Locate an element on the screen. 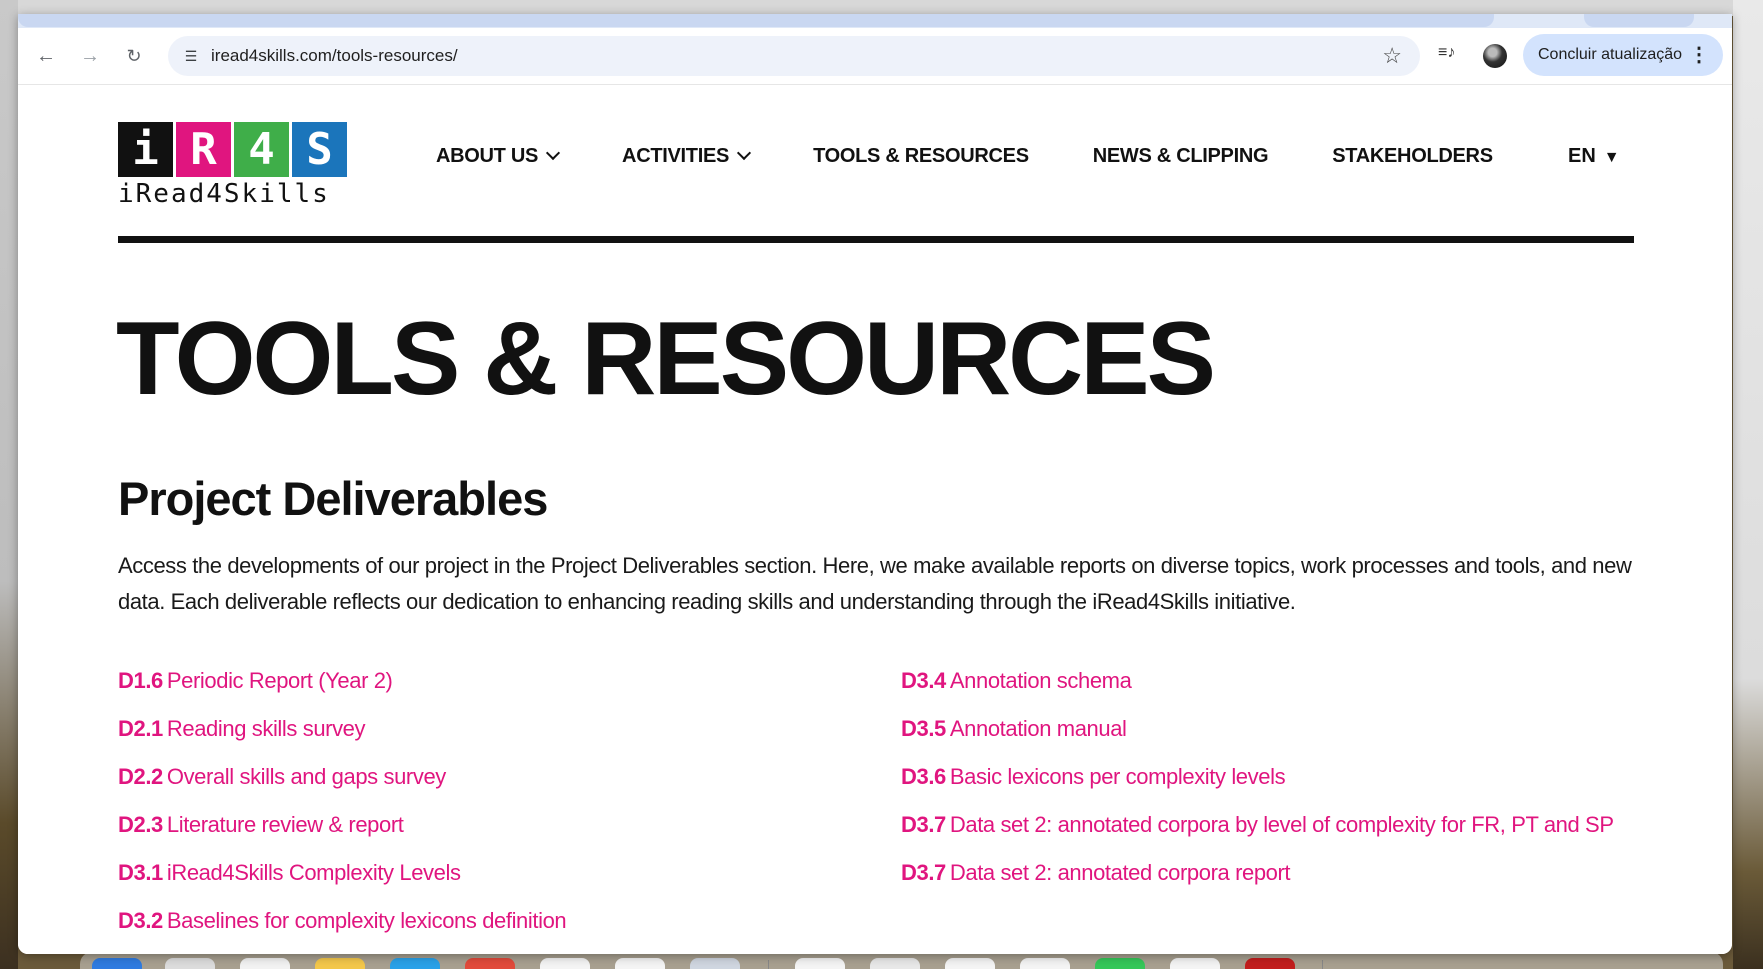  deliverable-code: D3.7 is located at coordinates (923, 872).